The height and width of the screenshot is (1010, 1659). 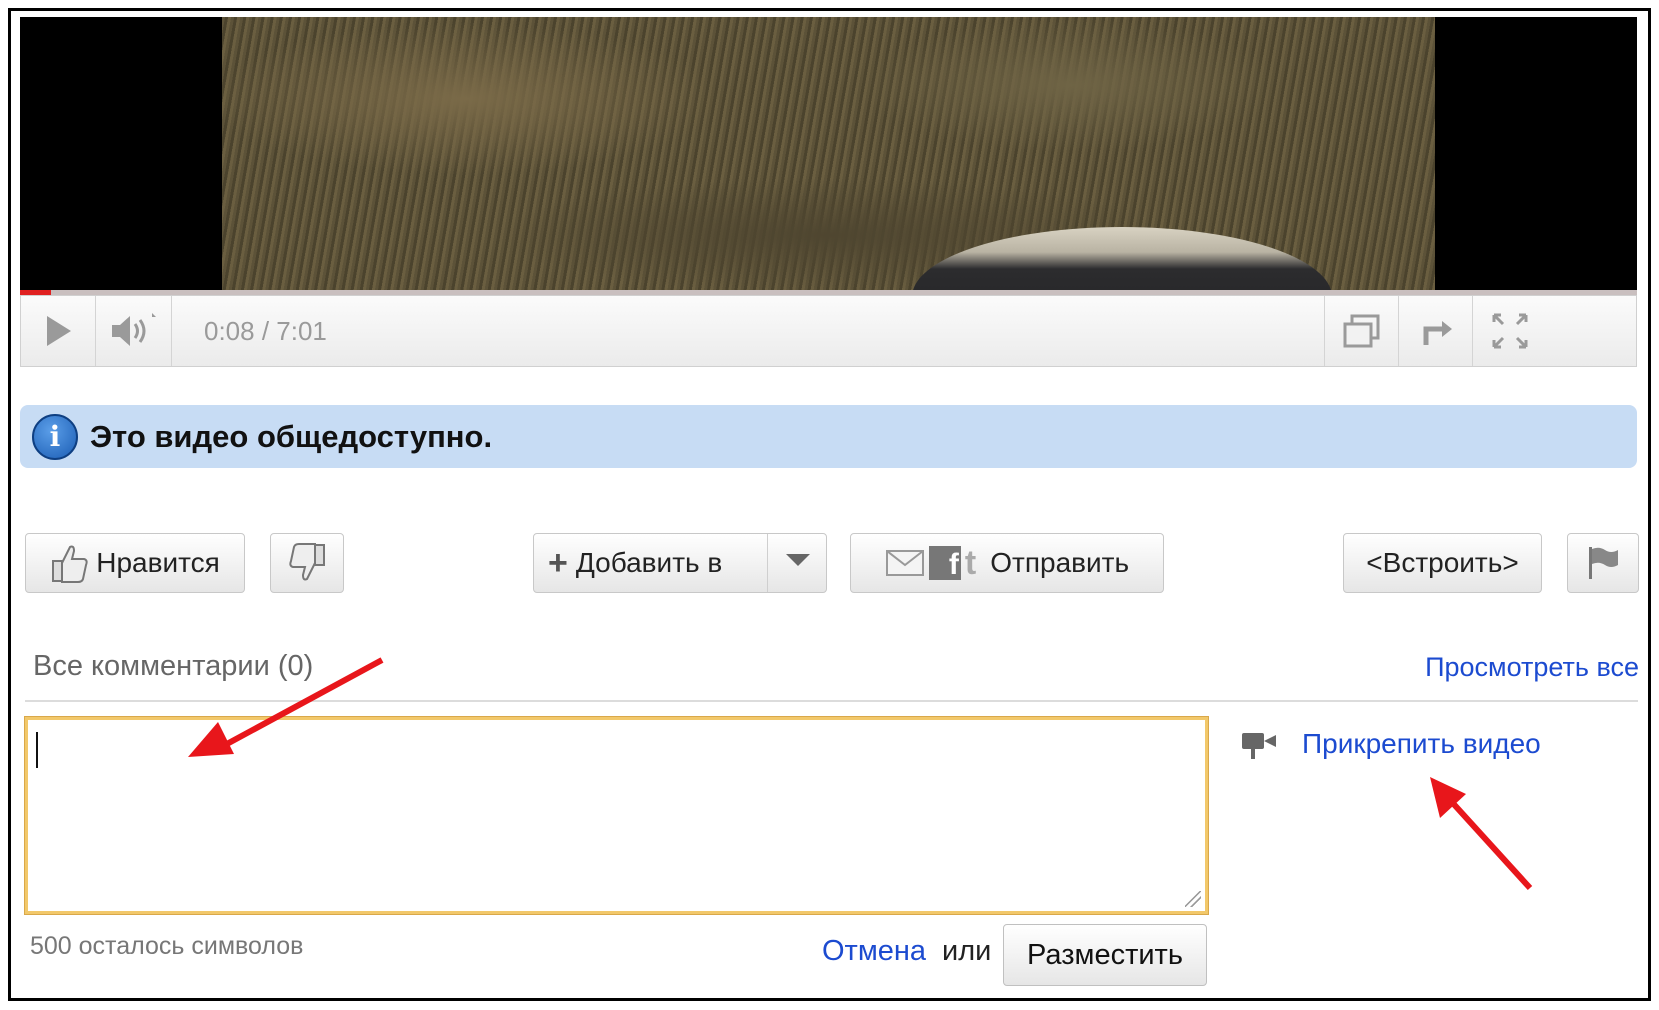 I want to click on embed-label: <Встроить>, so click(x=1442, y=562).